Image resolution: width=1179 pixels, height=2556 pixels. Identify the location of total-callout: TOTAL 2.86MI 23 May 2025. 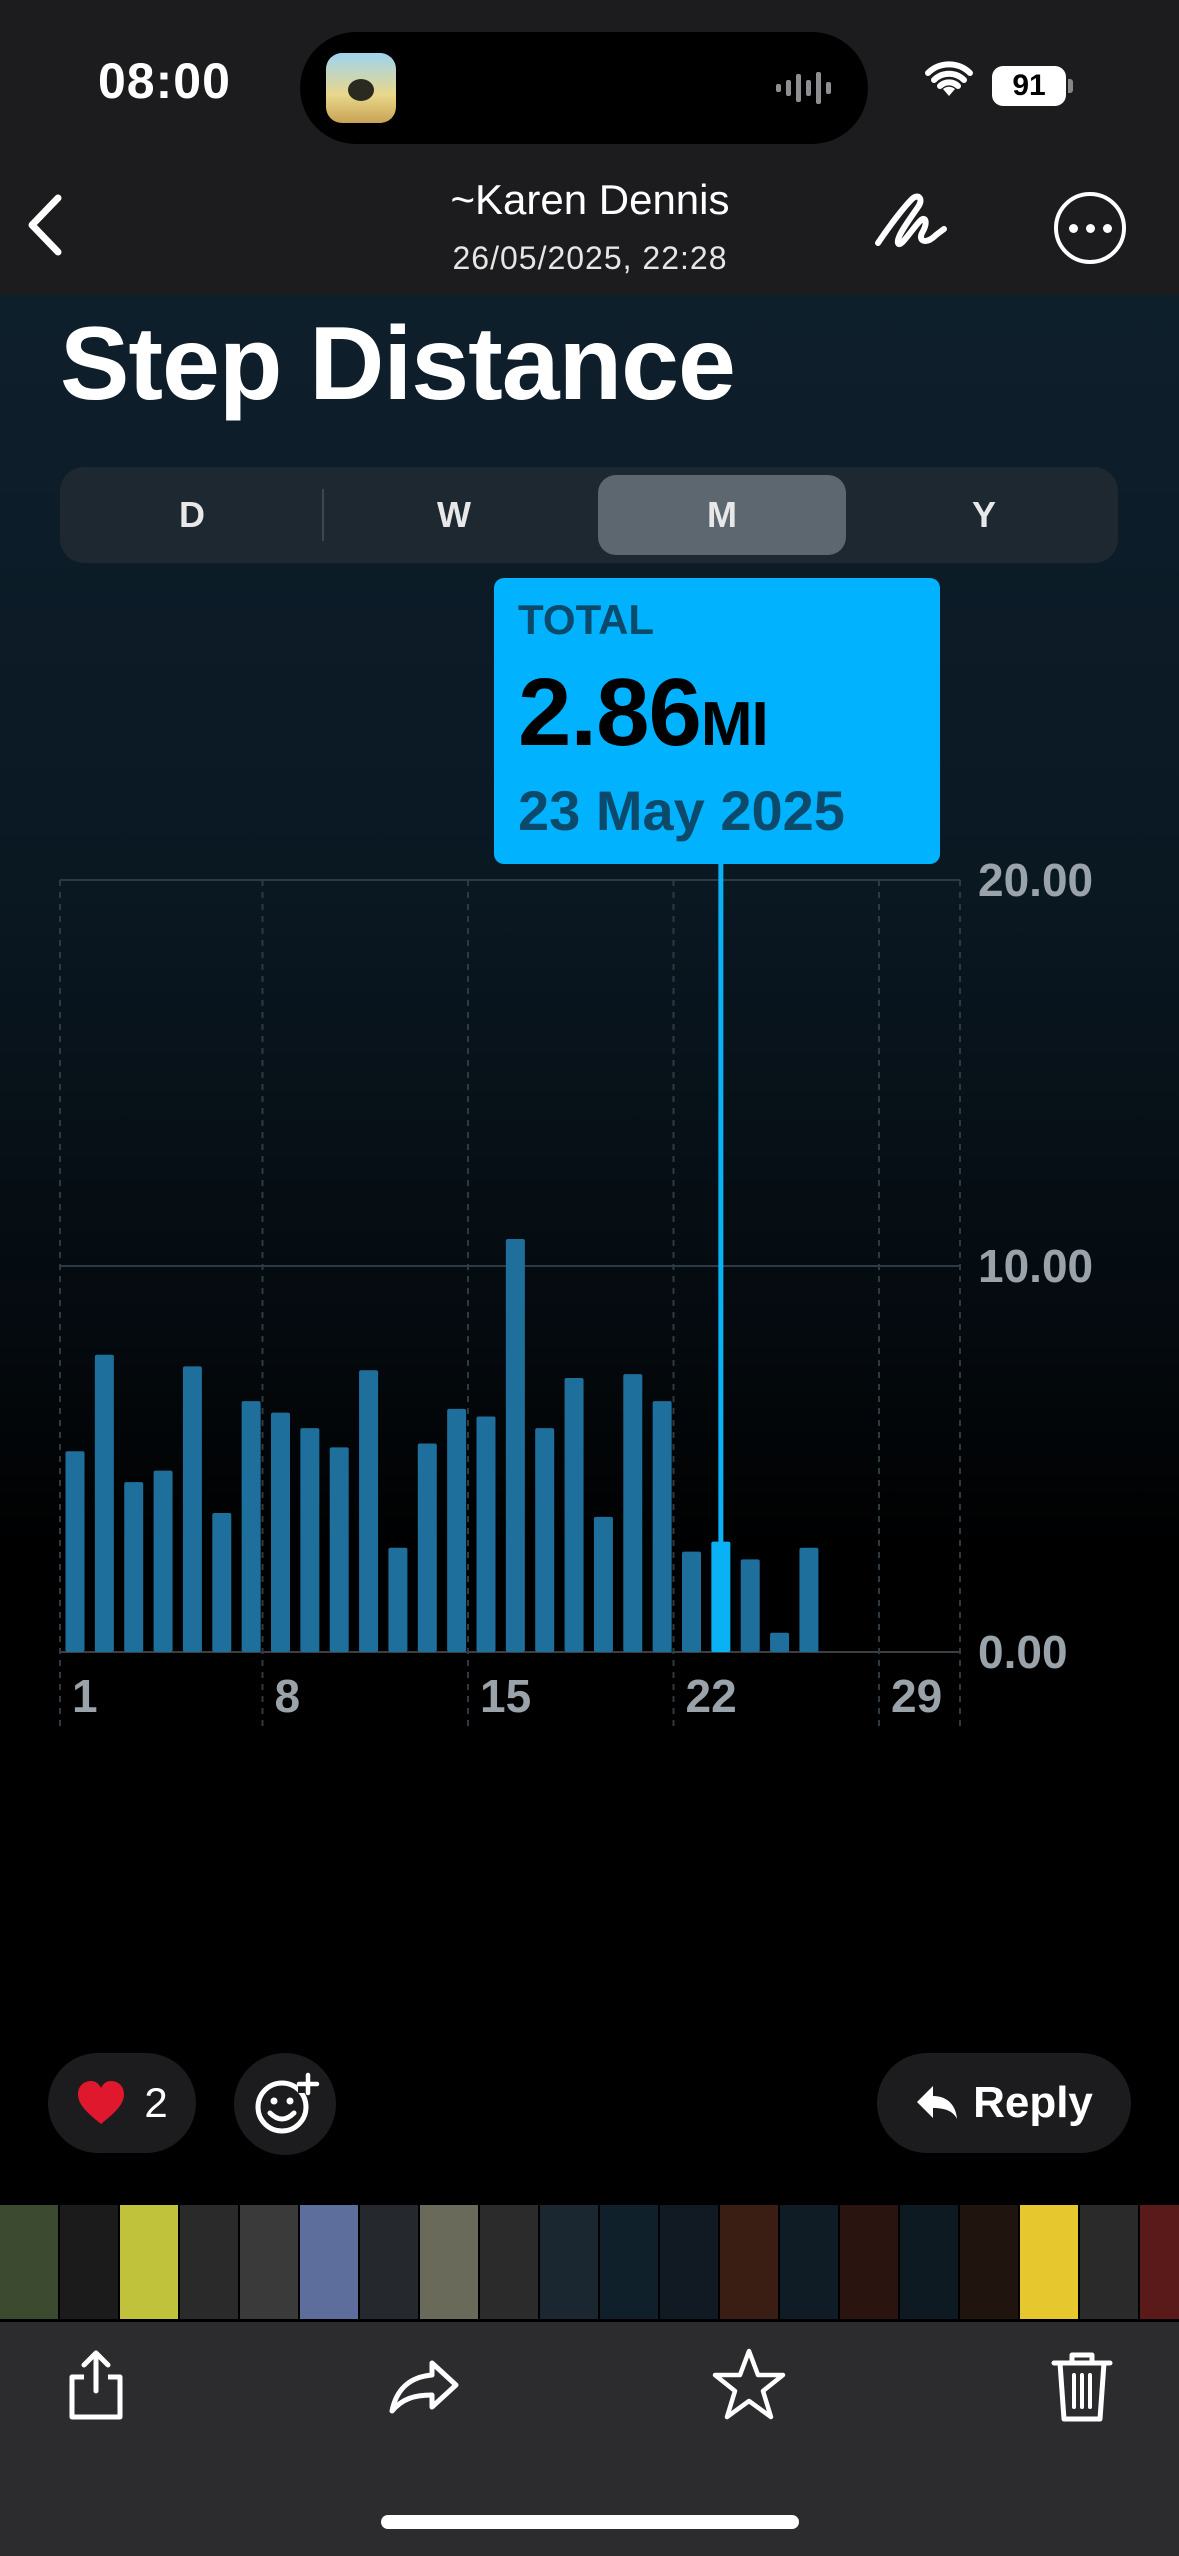
(717, 721).